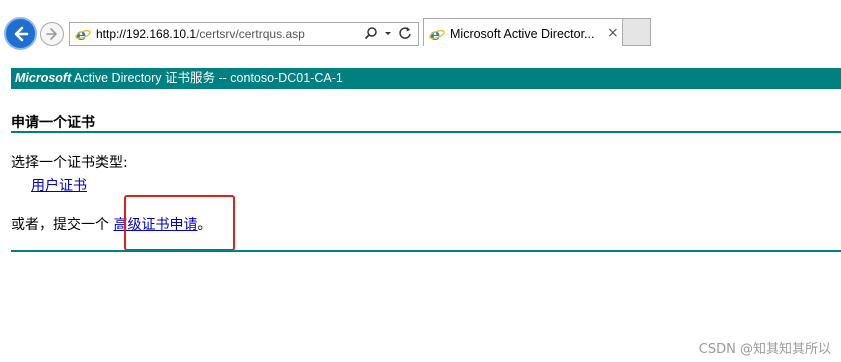  Describe the element at coordinates (371, 33) in the screenshot. I see `search-icon` at that location.